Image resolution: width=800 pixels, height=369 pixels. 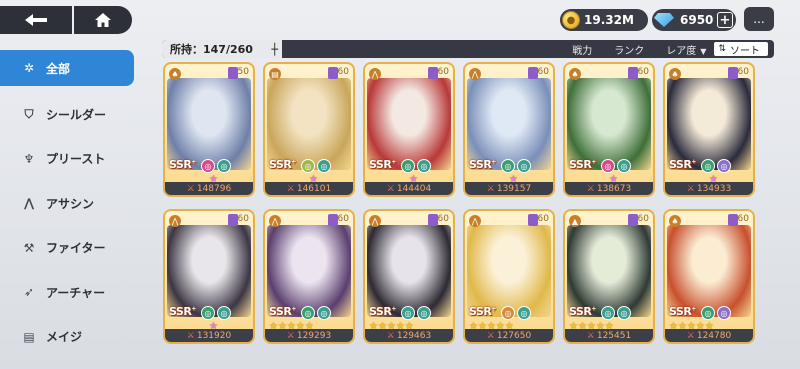 I want to click on expand-icon: ┼, so click(x=274, y=49).